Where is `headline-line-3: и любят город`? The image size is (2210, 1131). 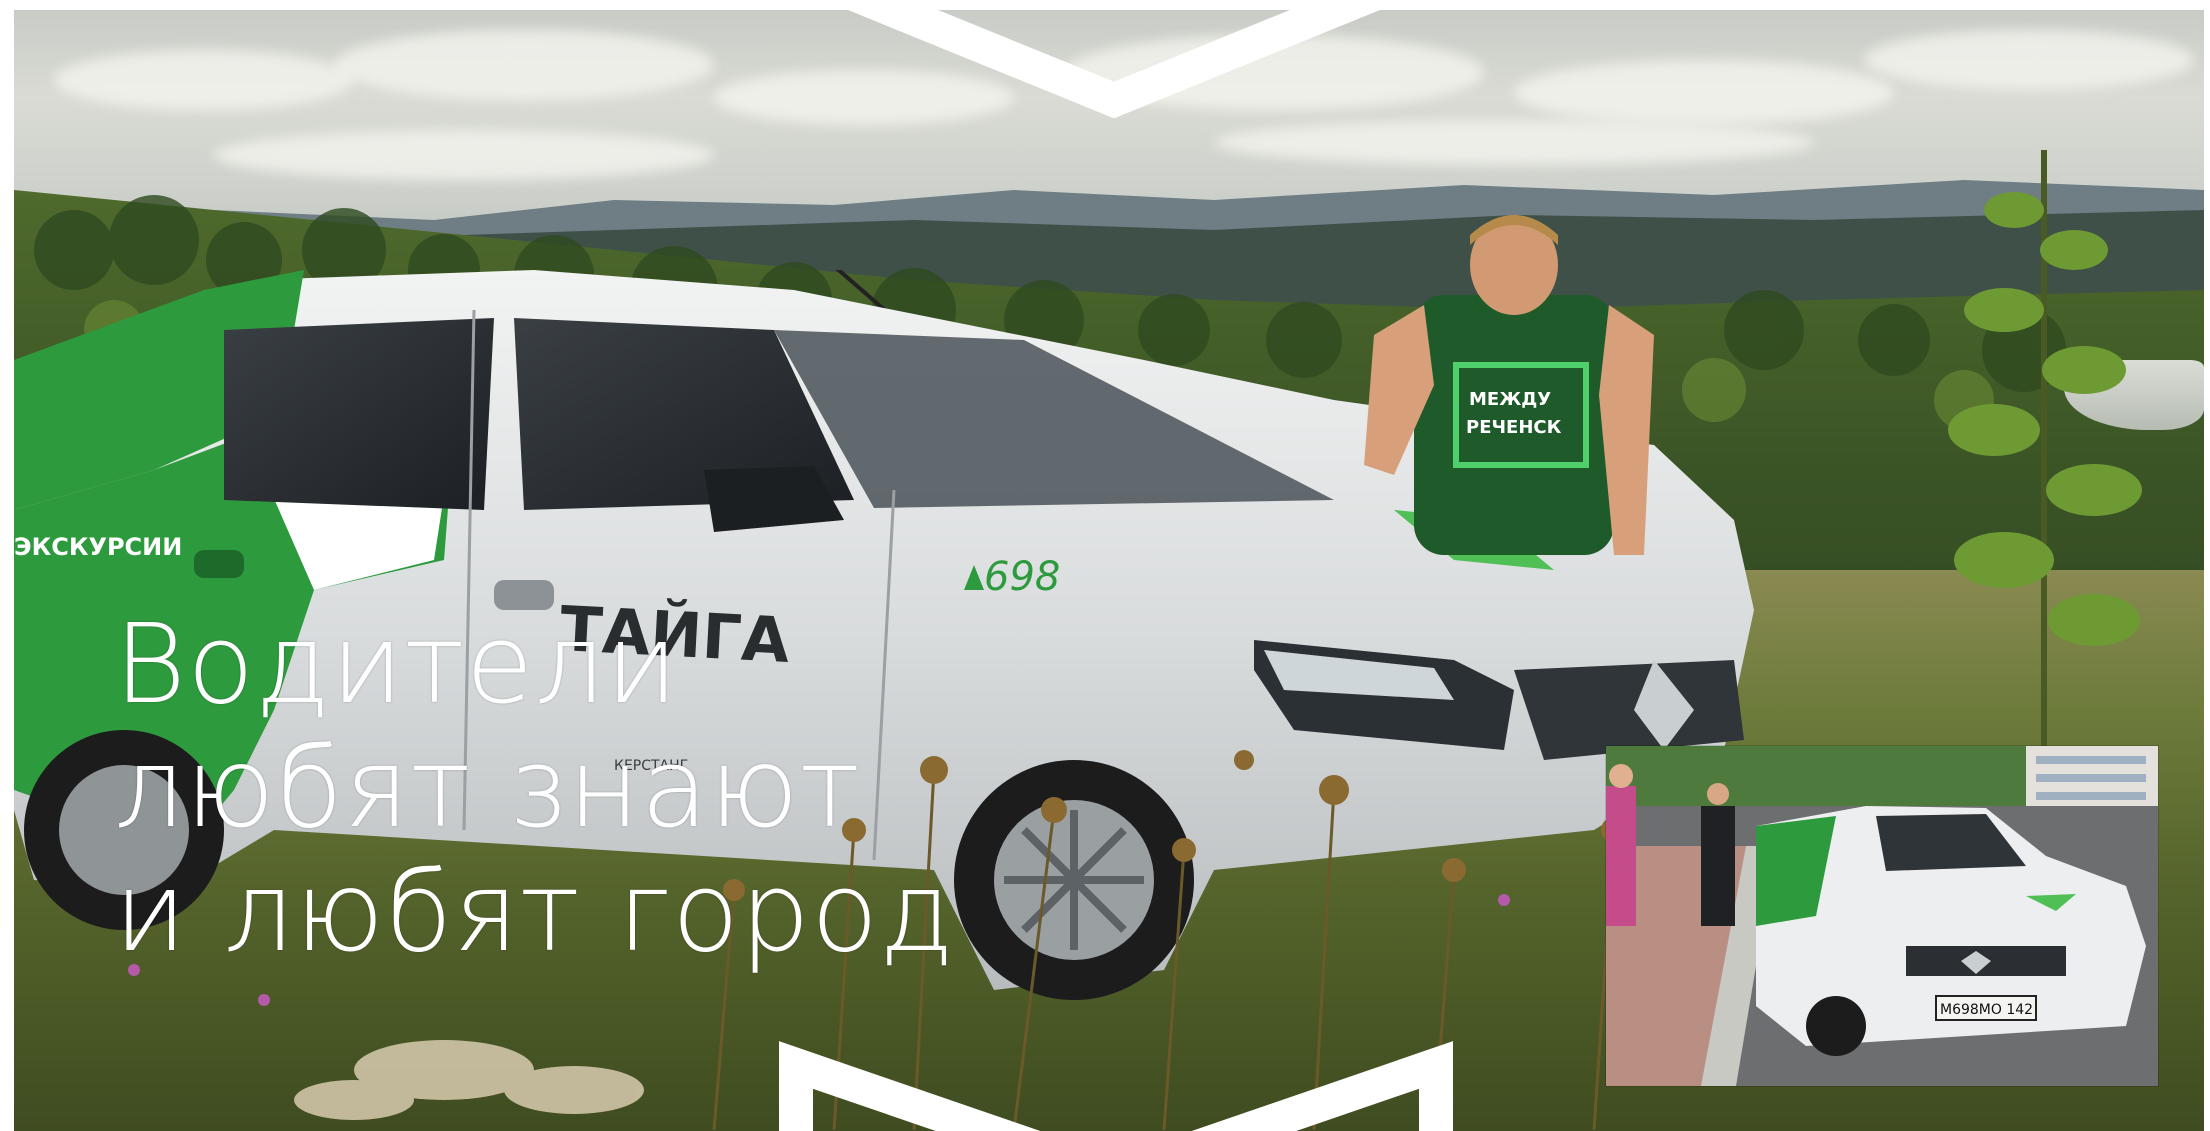
headline-line-3: и любят город is located at coordinates (534, 912).